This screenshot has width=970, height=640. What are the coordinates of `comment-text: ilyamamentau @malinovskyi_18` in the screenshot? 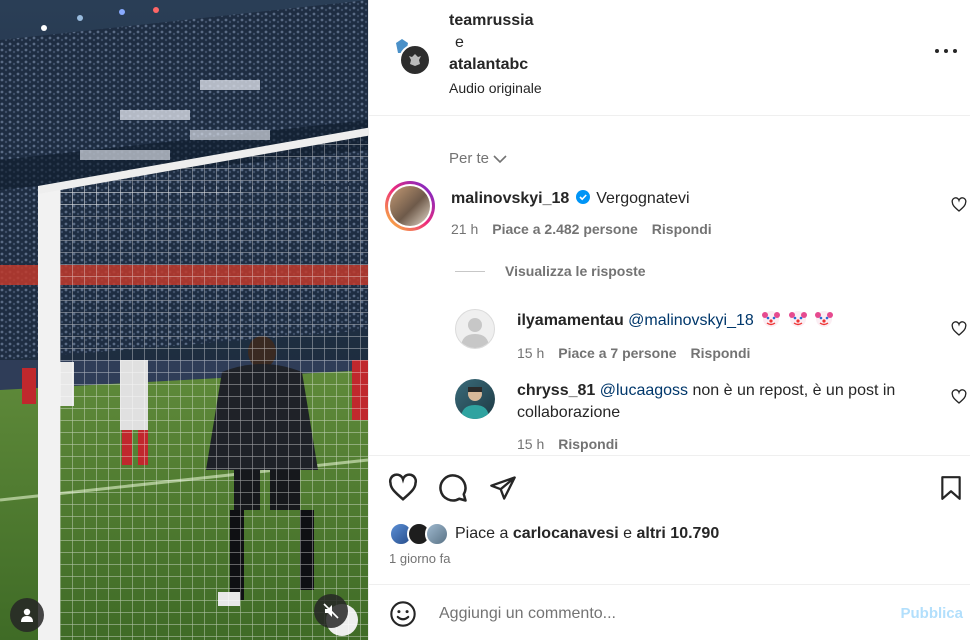 It's located at (675, 321).